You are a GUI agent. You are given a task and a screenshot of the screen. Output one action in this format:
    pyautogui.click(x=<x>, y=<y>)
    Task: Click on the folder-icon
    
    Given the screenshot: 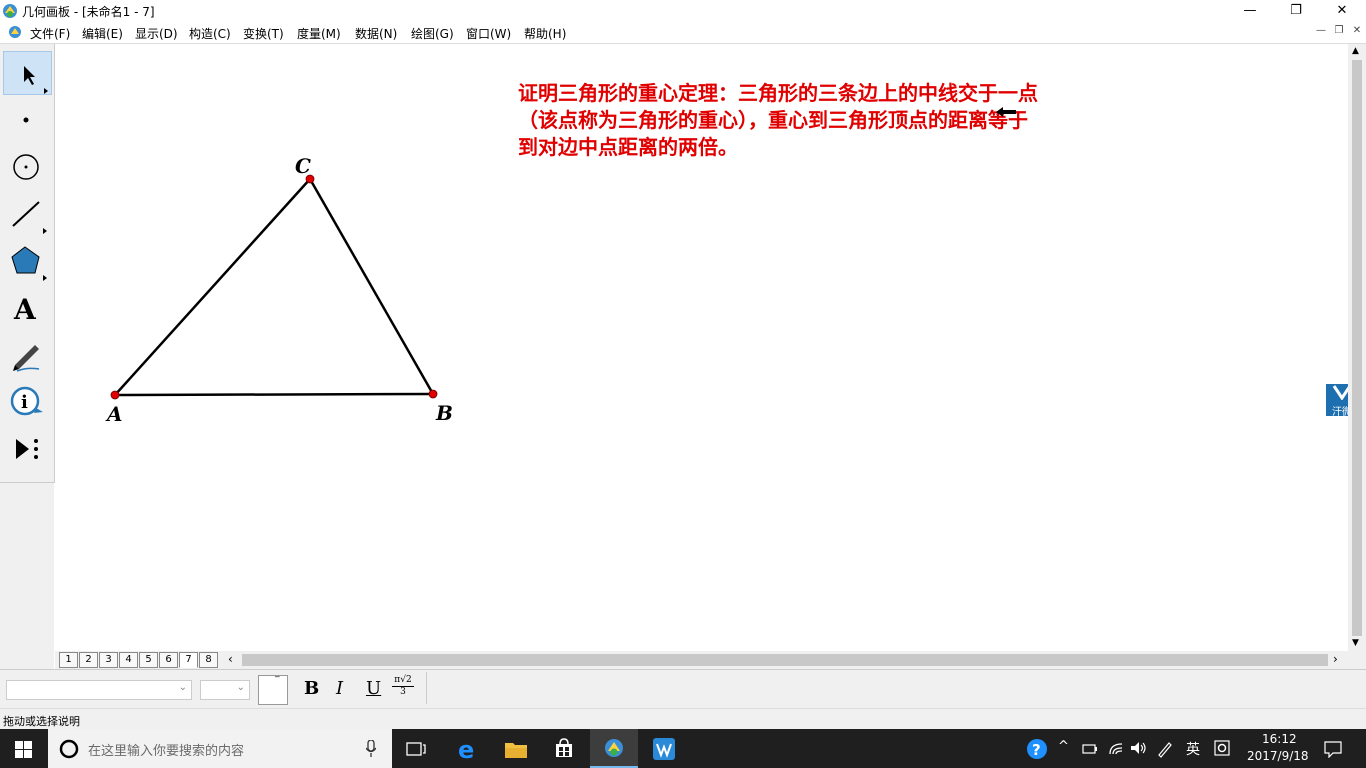 What is the action you would take?
    pyautogui.click(x=516, y=750)
    